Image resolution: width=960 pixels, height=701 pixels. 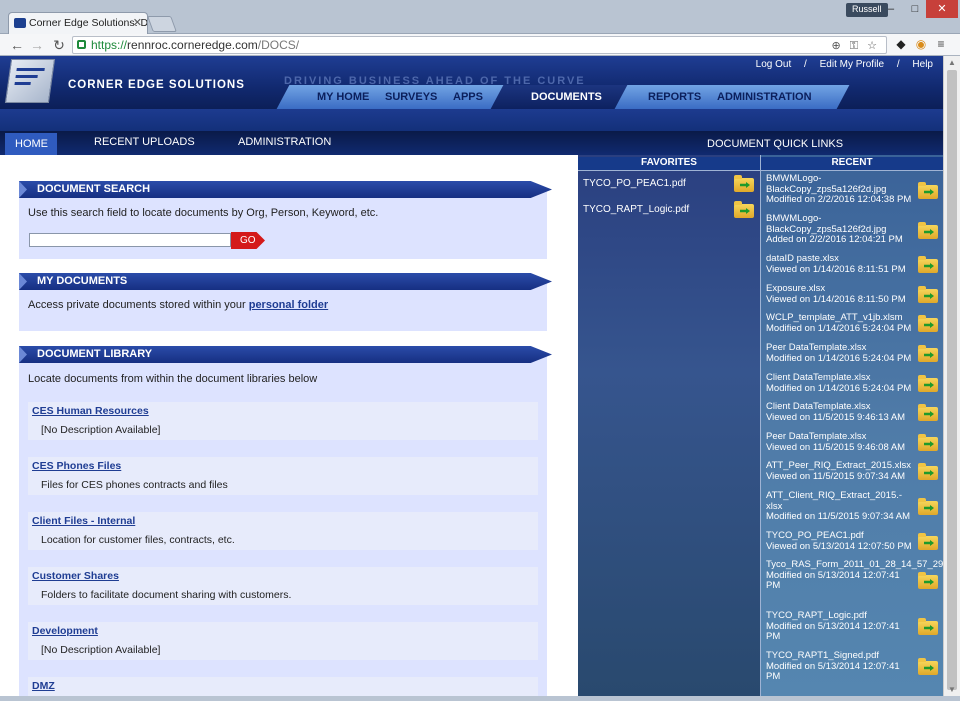 I want to click on back-icon: ←, so click(x=17, y=45).